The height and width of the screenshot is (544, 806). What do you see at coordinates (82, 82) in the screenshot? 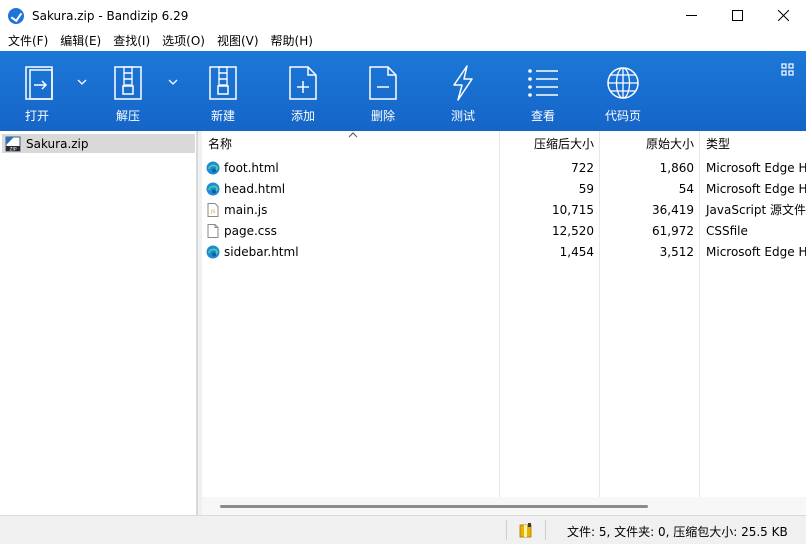
I see `open-dropdown-icon` at bounding box center [82, 82].